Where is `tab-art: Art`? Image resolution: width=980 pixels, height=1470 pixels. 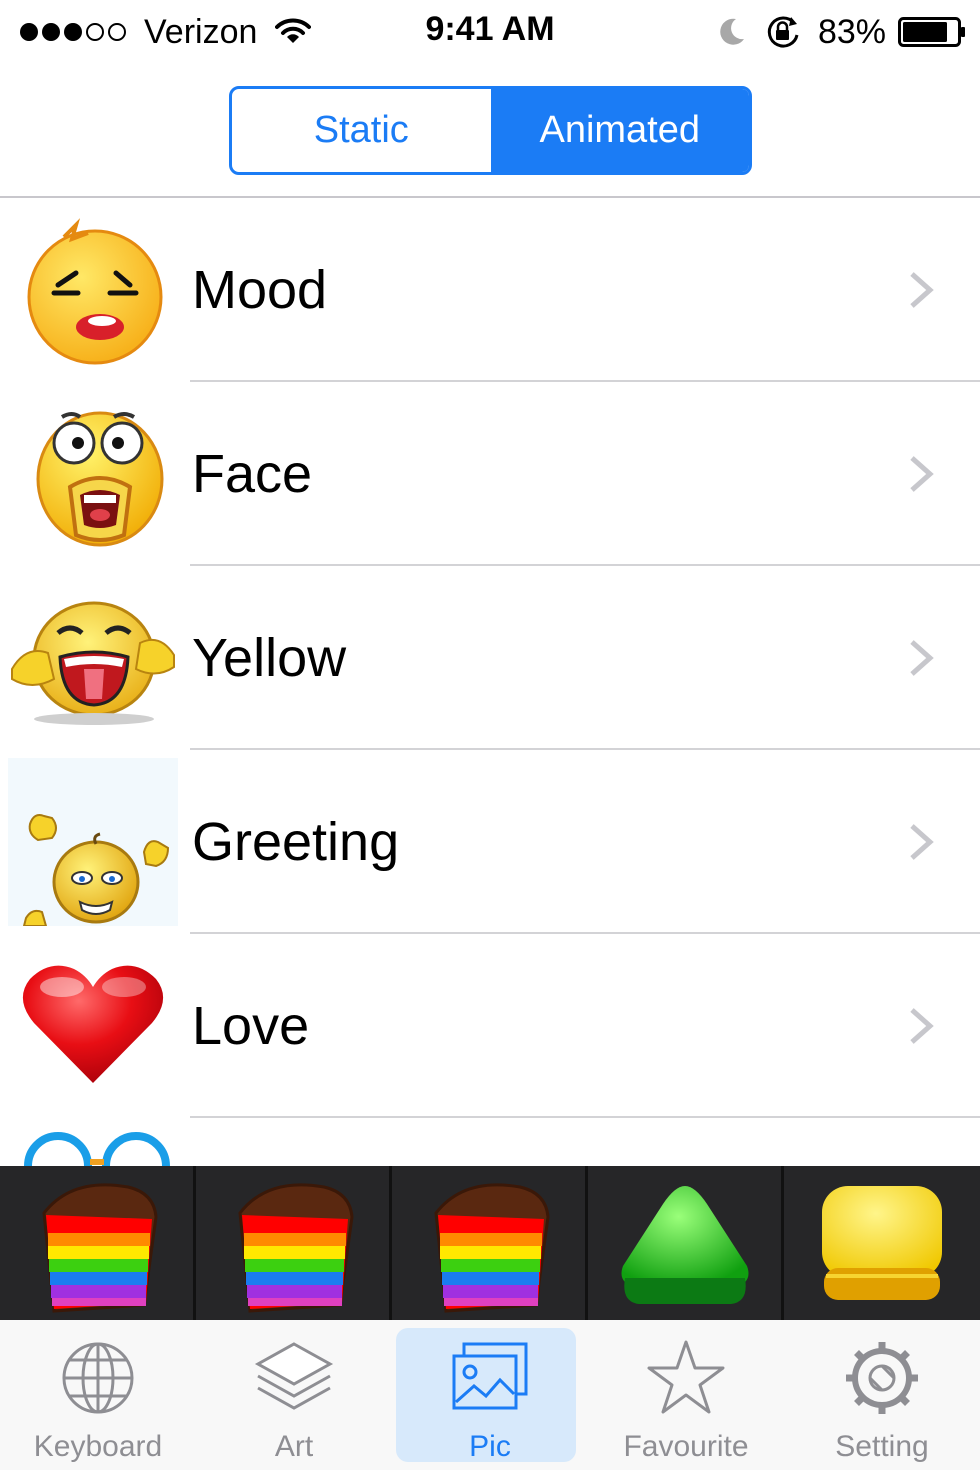
tab-art: Art is located at coordinates (294, 1395).